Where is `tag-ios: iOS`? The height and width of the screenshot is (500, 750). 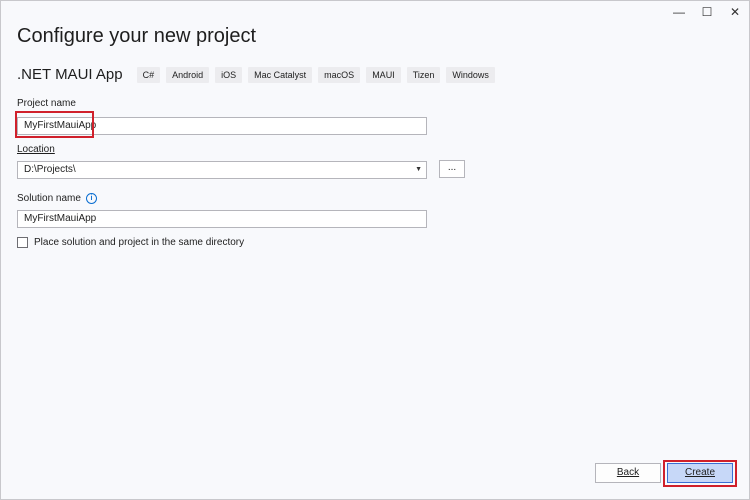 tag-ios: iOS is located at coordinates (229, 74).